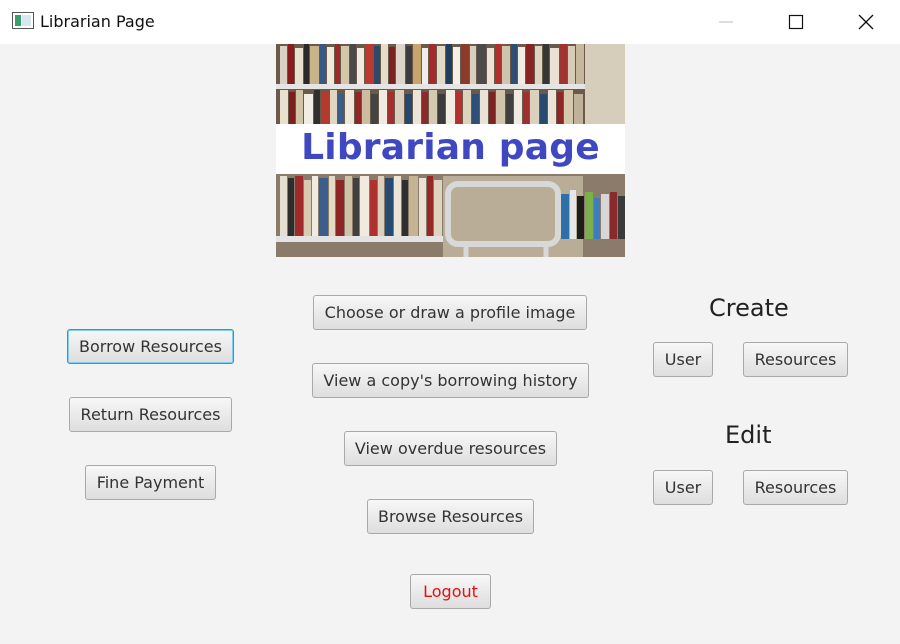  I want to click on create-resources-button: Resources, so click(795, 359).